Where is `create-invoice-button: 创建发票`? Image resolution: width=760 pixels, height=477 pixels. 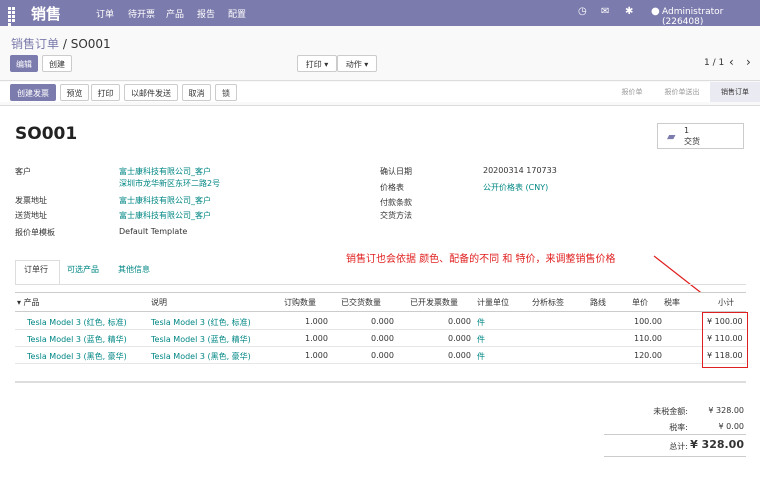
create-invoice-button: 创建发票 is located at coordinates (33, 92).